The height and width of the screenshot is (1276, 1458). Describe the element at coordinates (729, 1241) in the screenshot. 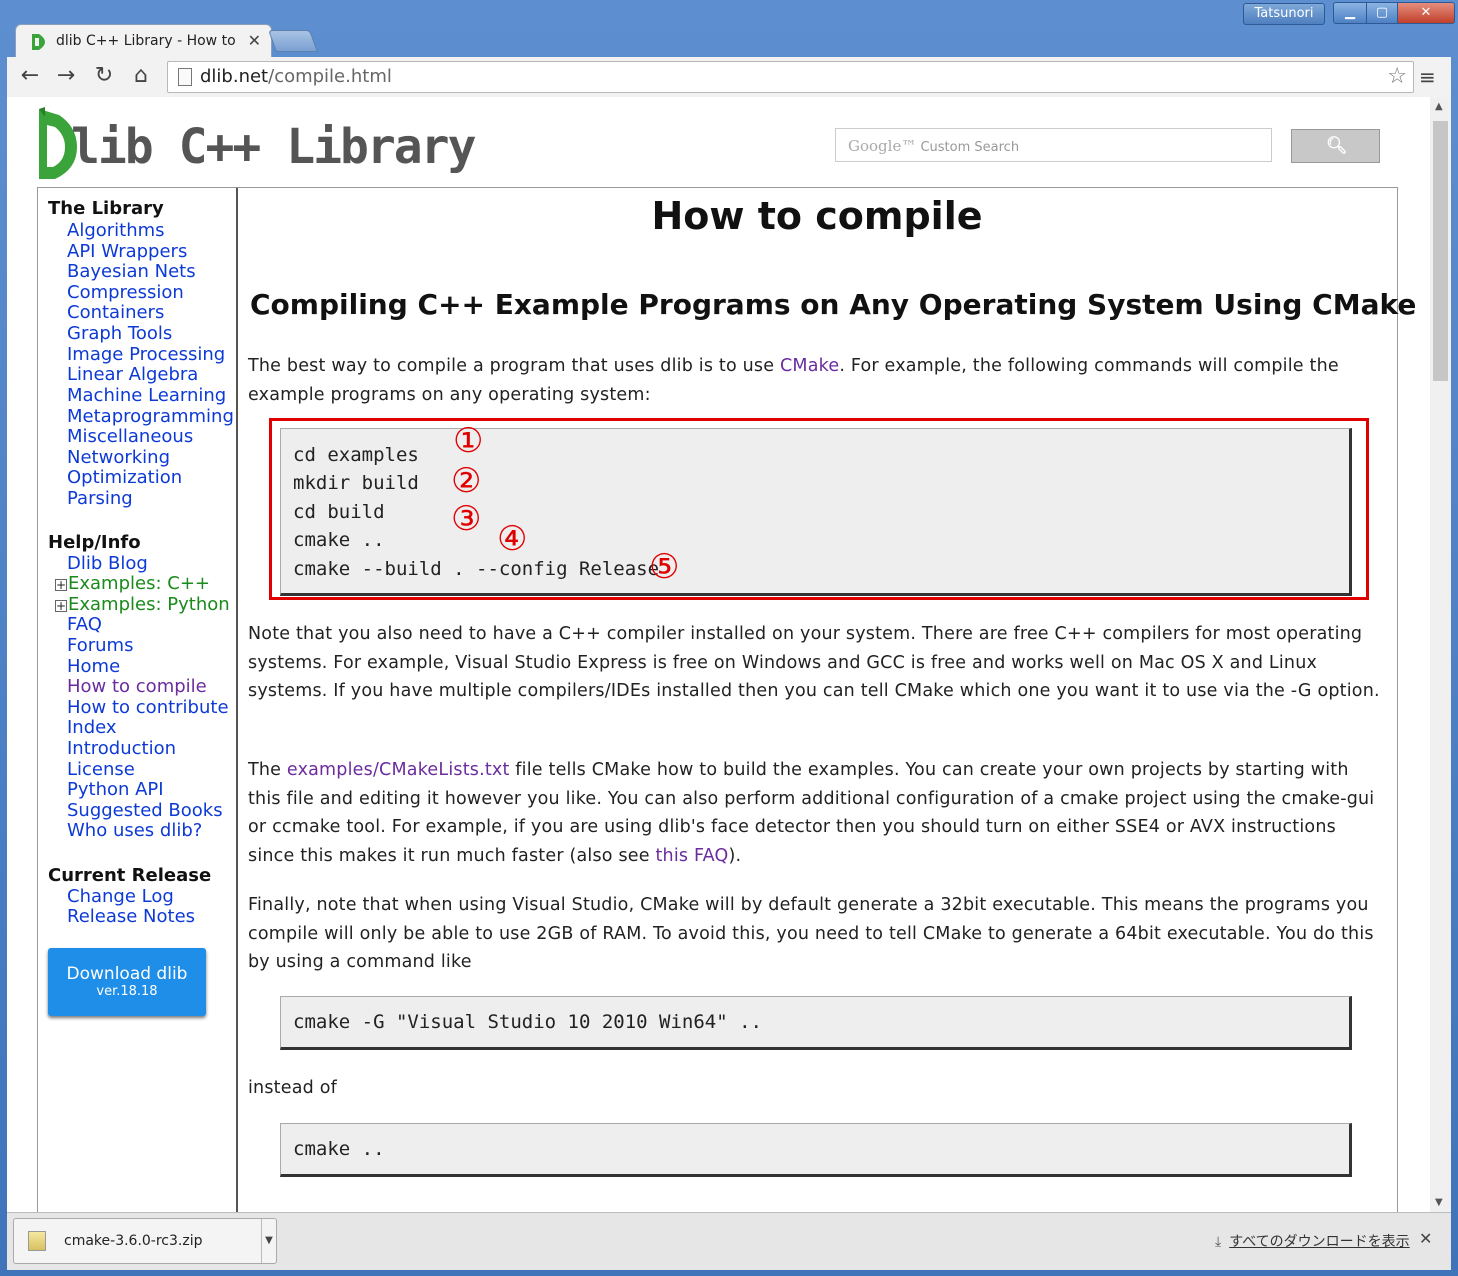

I see `download-shelf: cmake-3.6.0-rc3.zip ▼ ⤓ すべてのダウンロードを表示 ✕` at that location.